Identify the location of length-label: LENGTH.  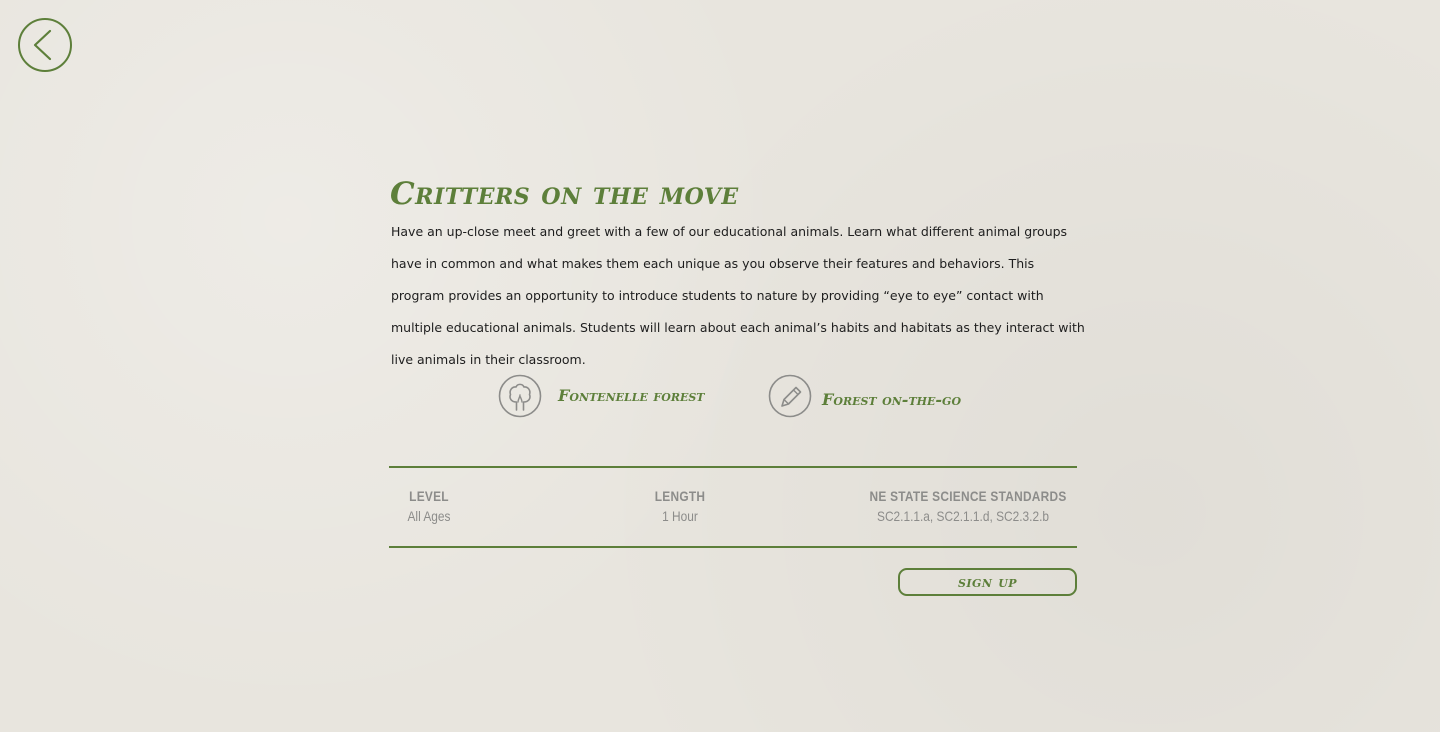
(680, 496).